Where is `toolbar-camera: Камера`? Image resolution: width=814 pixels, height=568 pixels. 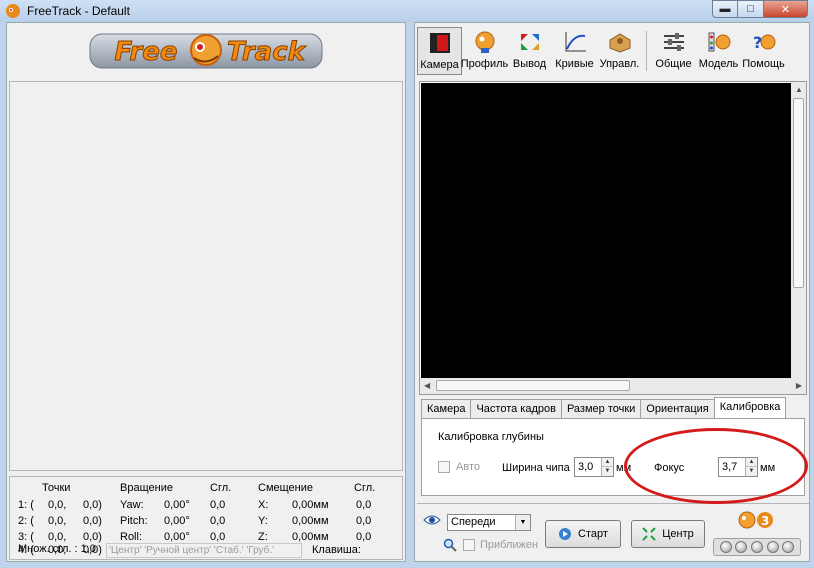 toolbar-camera: Камера is located at coordinates (439, 51).